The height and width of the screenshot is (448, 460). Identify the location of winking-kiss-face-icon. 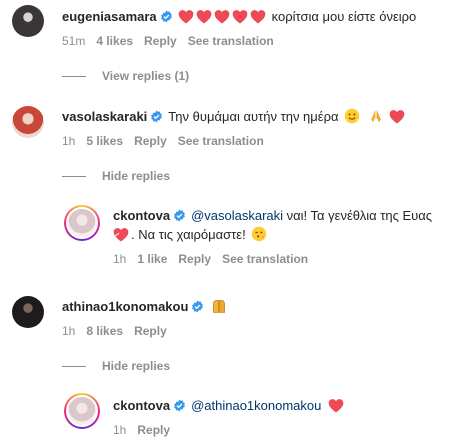
(259, 234).